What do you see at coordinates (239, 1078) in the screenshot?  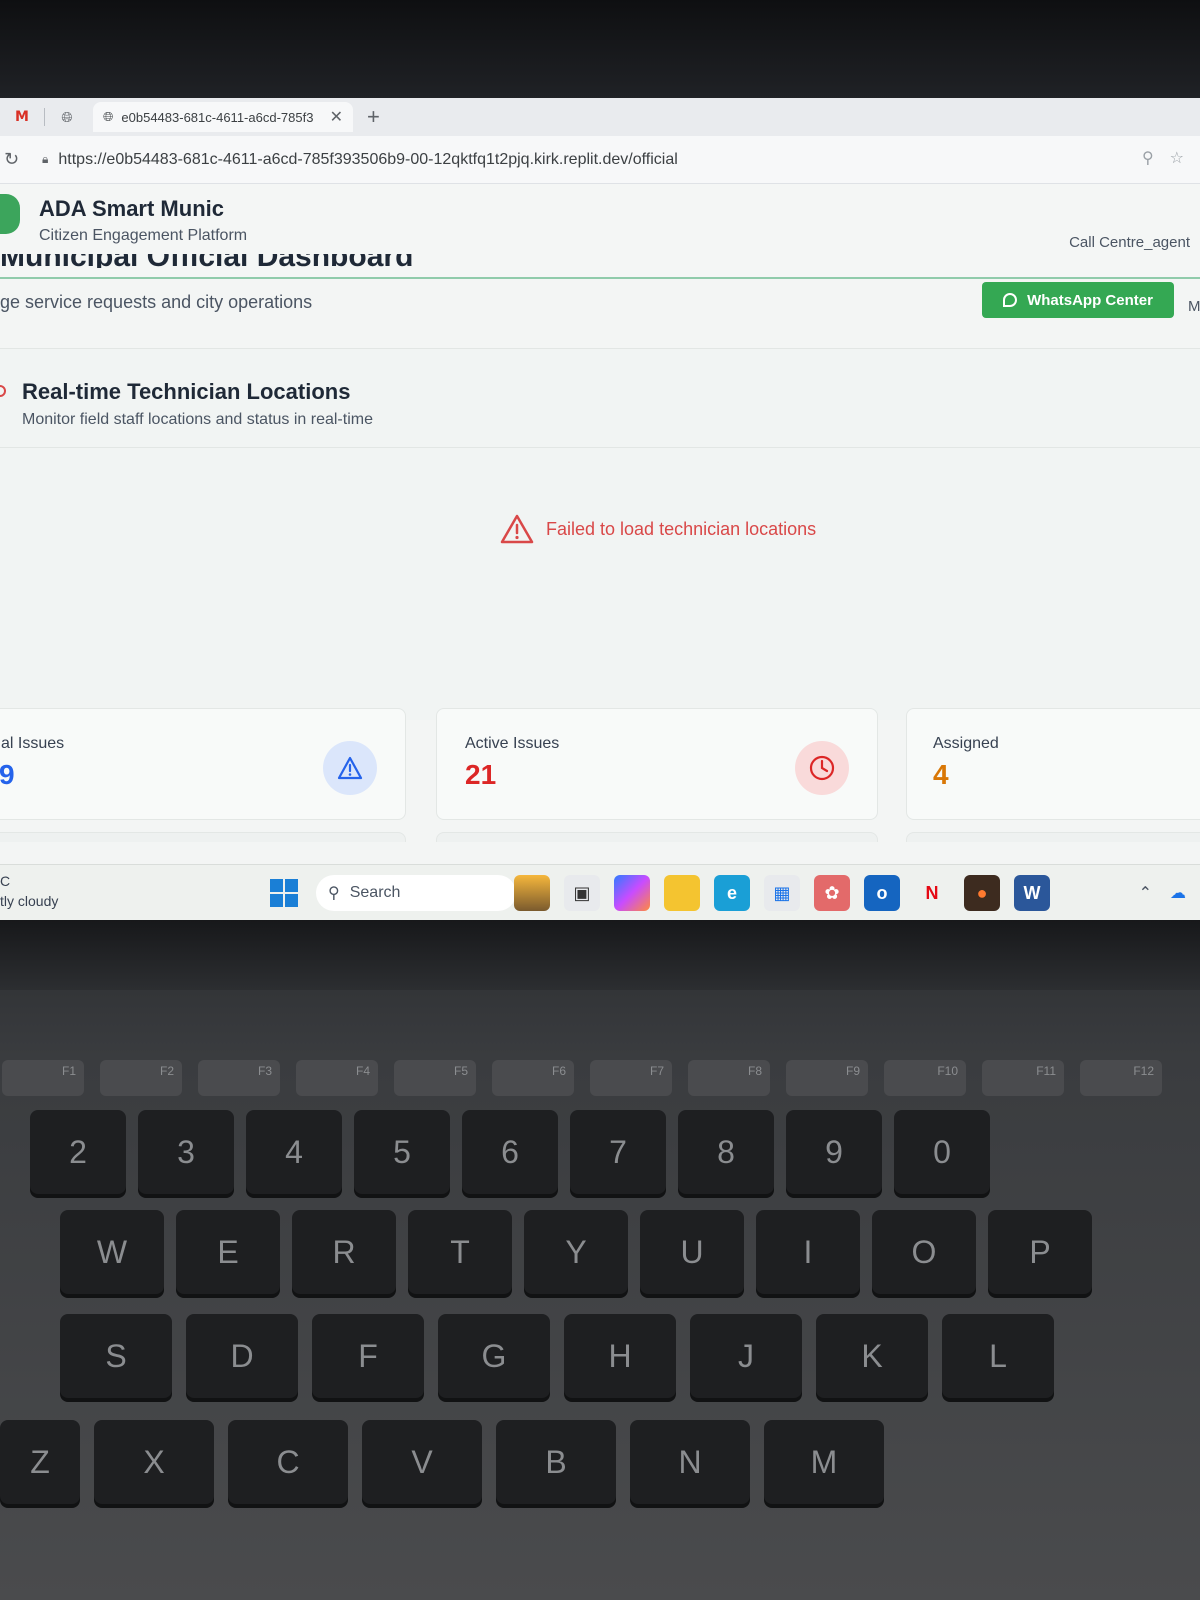 I see `key-f3: F3` at bounding box center [239, 1078].